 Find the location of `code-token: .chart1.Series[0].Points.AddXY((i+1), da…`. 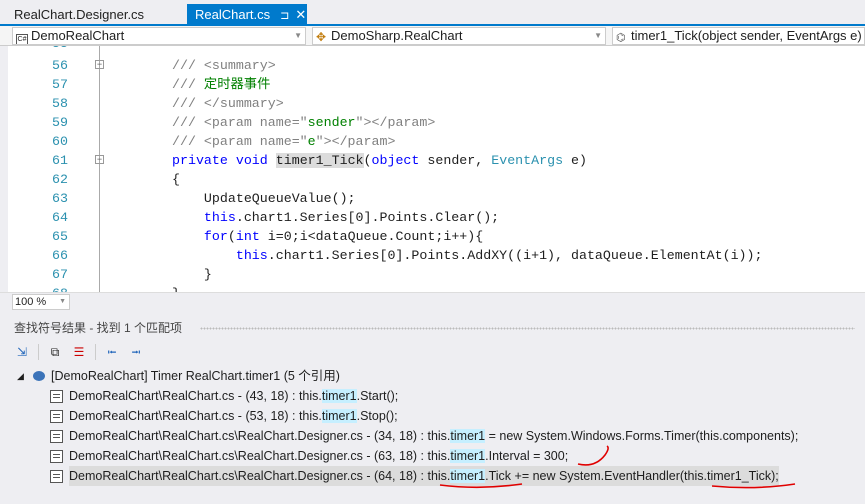

code-token: .chart1.Series[0].Points.AddXY((i+1), da… is located at coordinates (515, 255).